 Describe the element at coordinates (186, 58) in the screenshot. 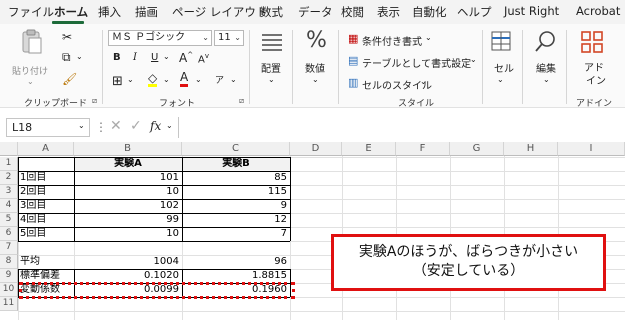

I see `increase-font-icon: A^` at that location.